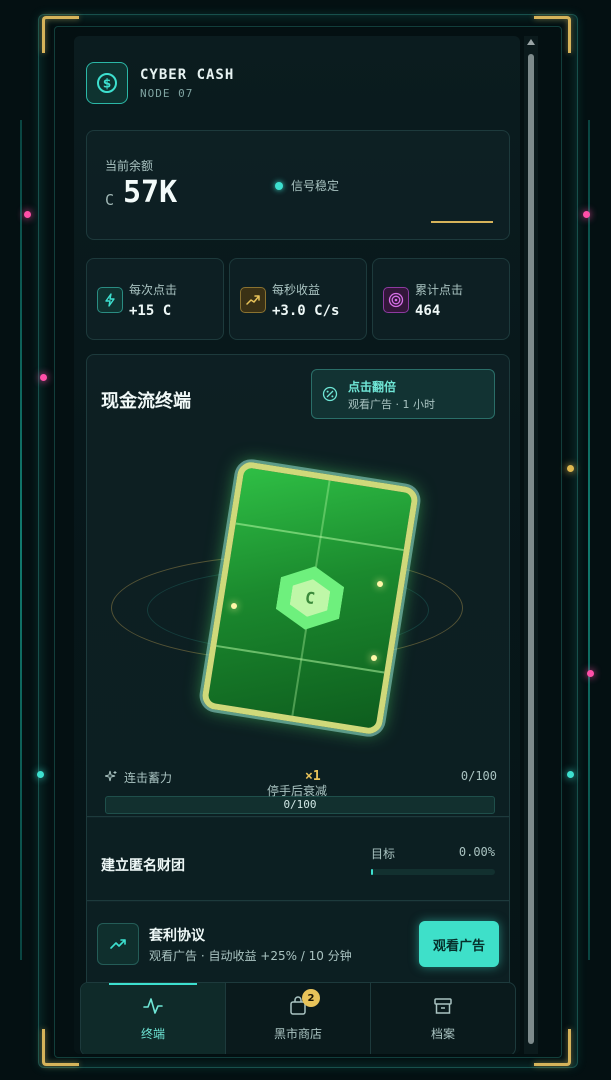 The width and height of the screenshot is (611, 1080). Describe the element at coordinates (311, 998) in the screenshot. I see `notification-badge: 2` at that location.